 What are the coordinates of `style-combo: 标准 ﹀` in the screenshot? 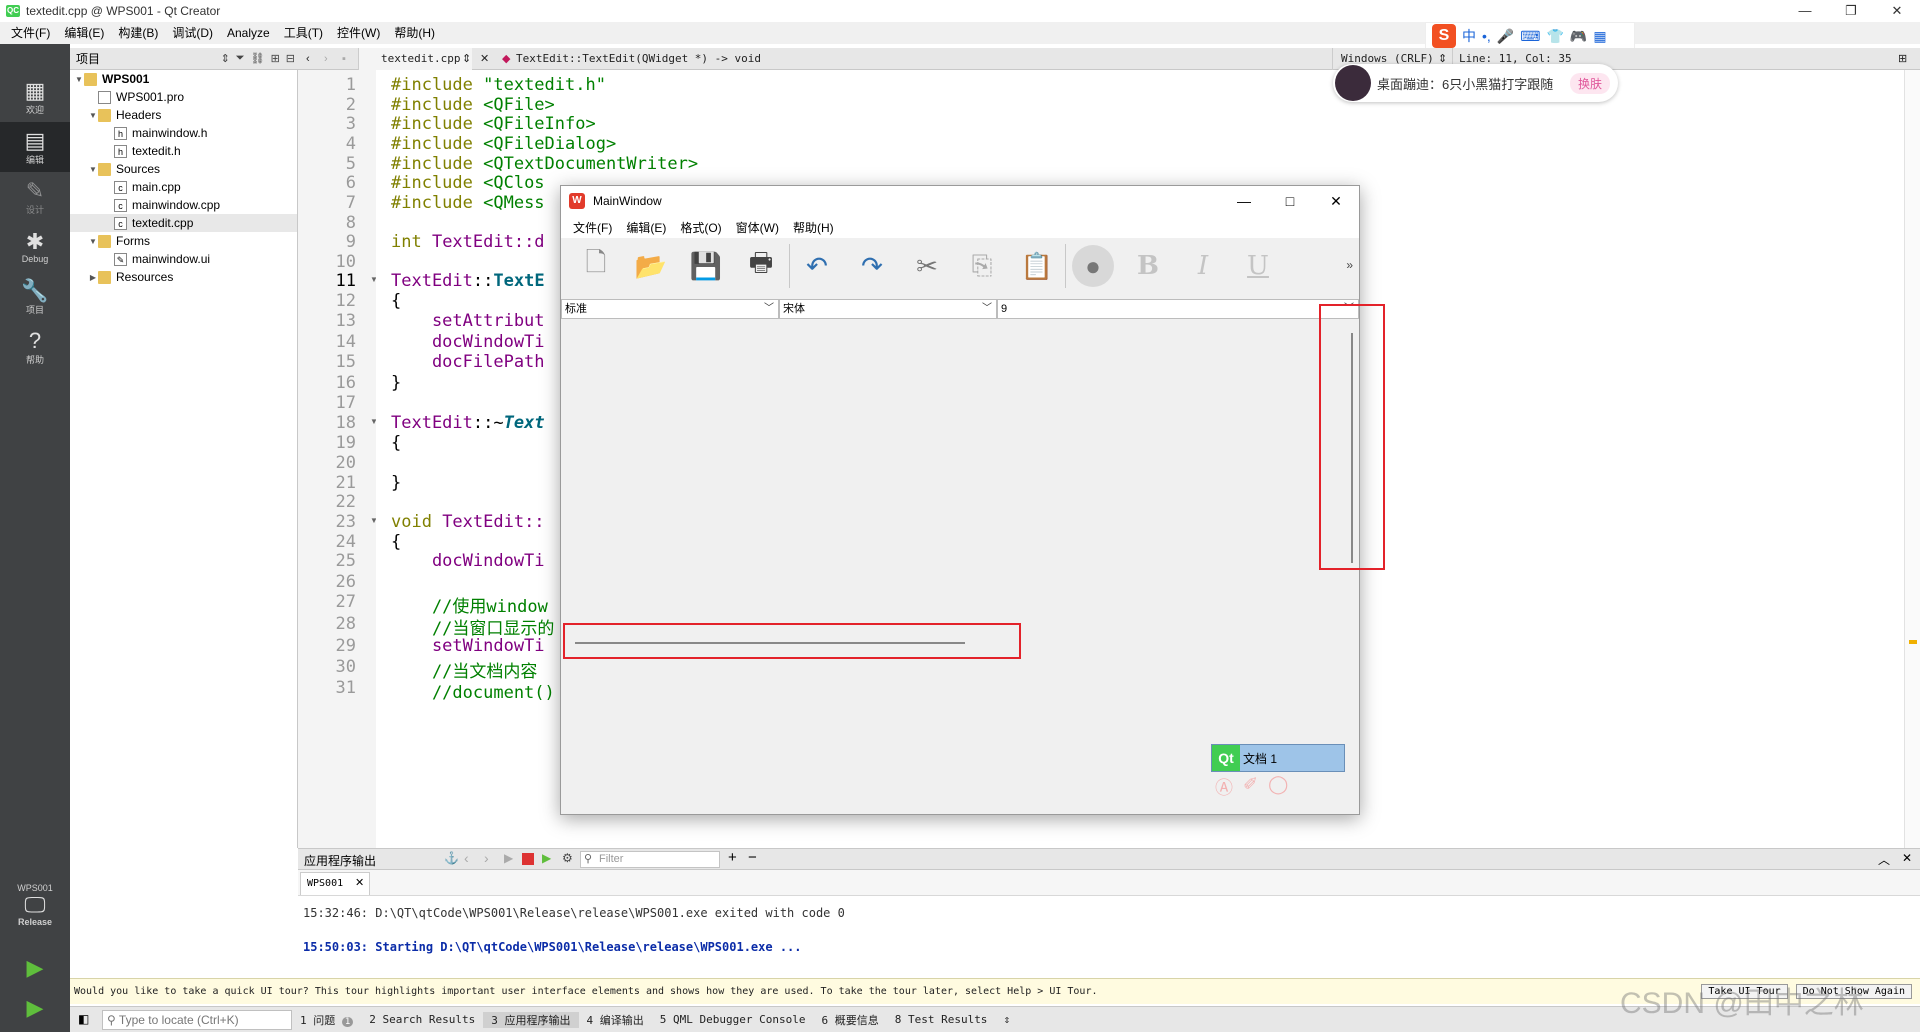 It's located at (670, 309).